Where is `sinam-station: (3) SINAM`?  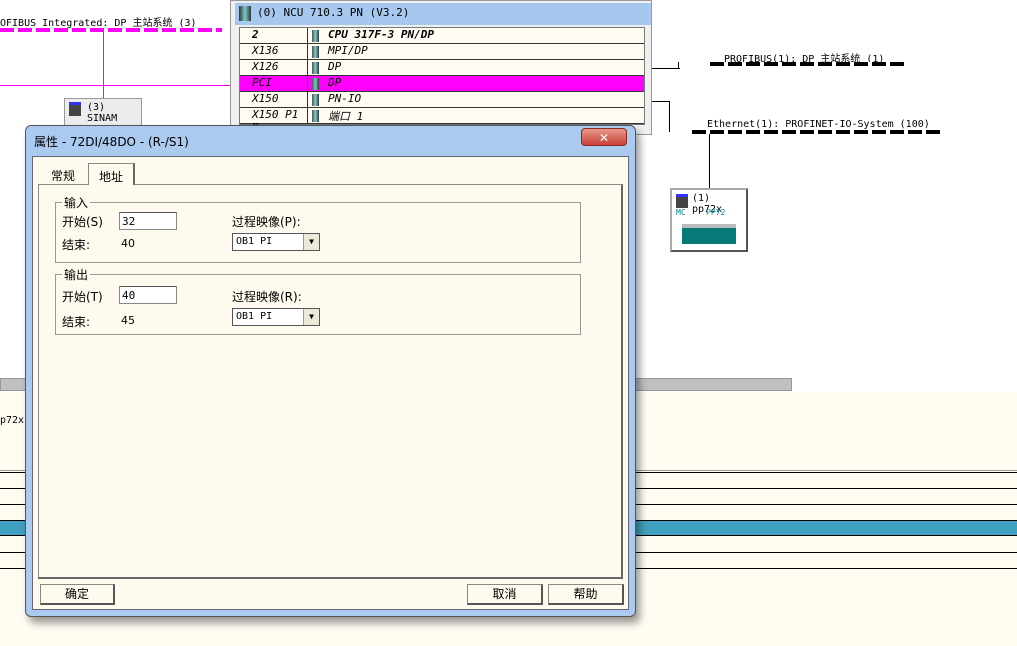
sinam-station: (3) SINAM is located at coordinates (103, 112).